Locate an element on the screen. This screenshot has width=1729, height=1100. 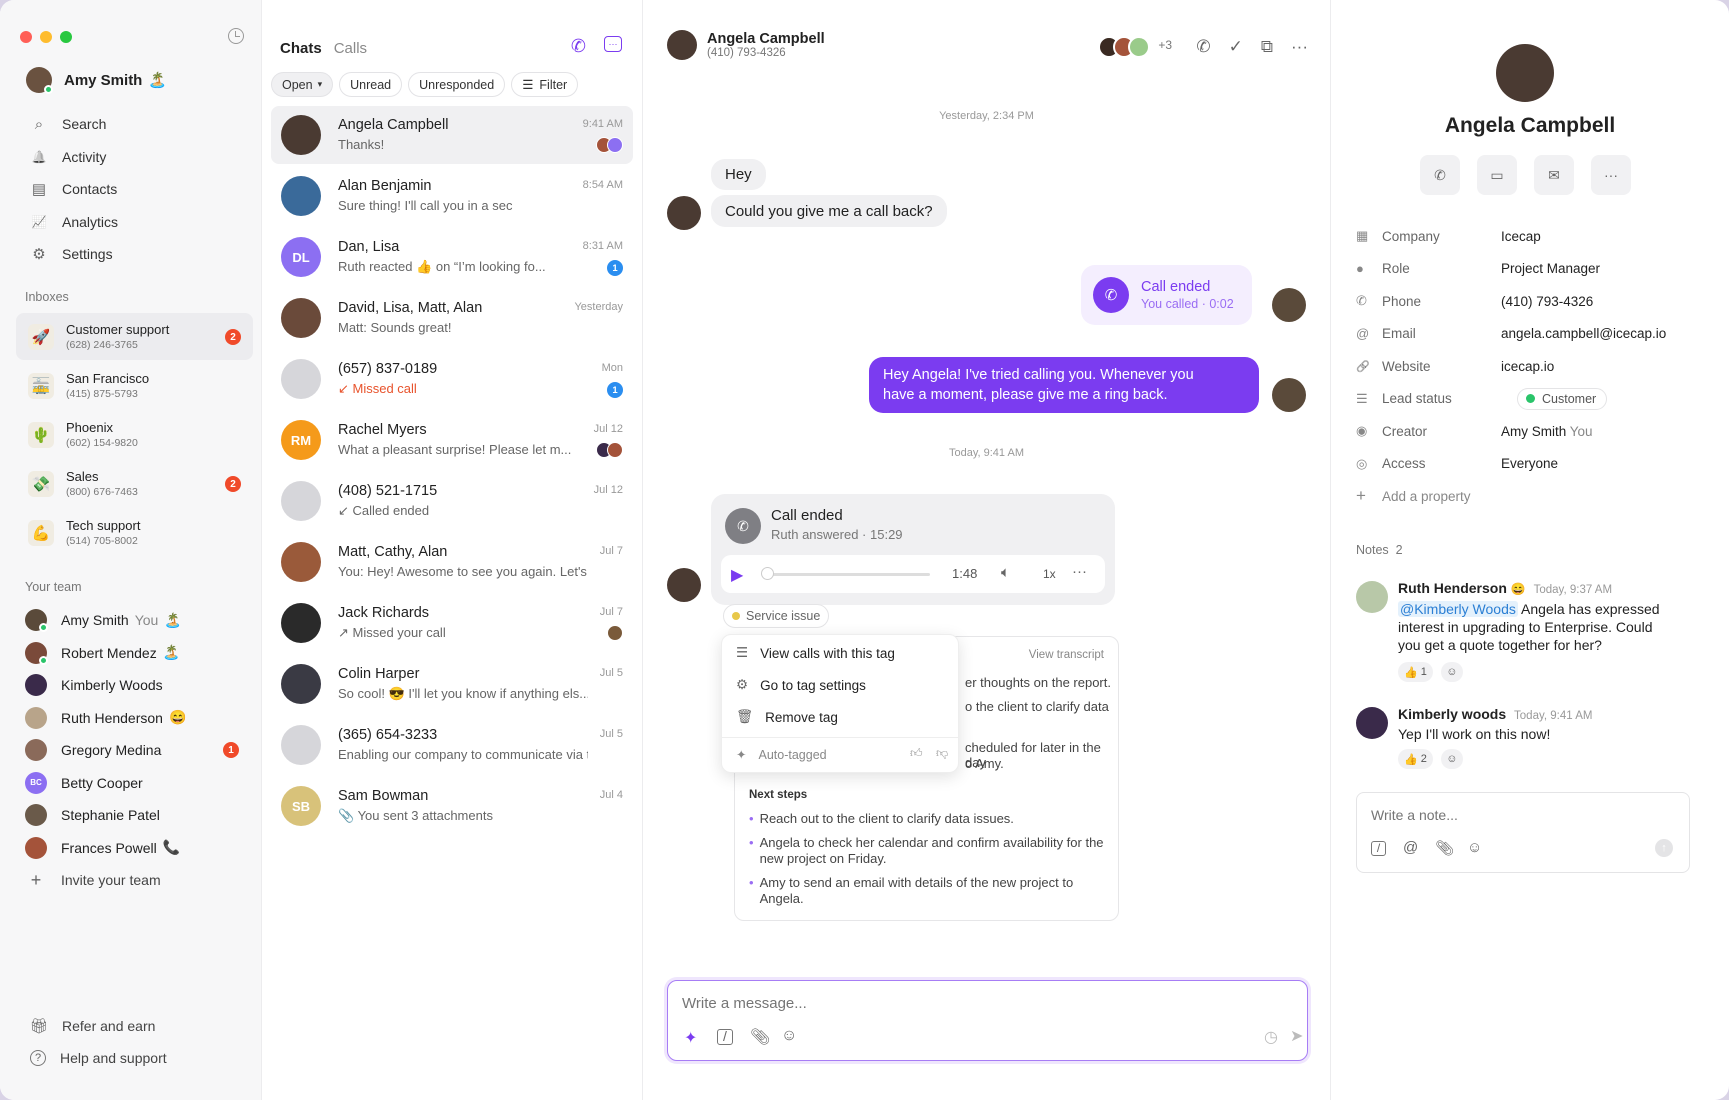
tab-chats: Chats is located at coordinates (301, 48).